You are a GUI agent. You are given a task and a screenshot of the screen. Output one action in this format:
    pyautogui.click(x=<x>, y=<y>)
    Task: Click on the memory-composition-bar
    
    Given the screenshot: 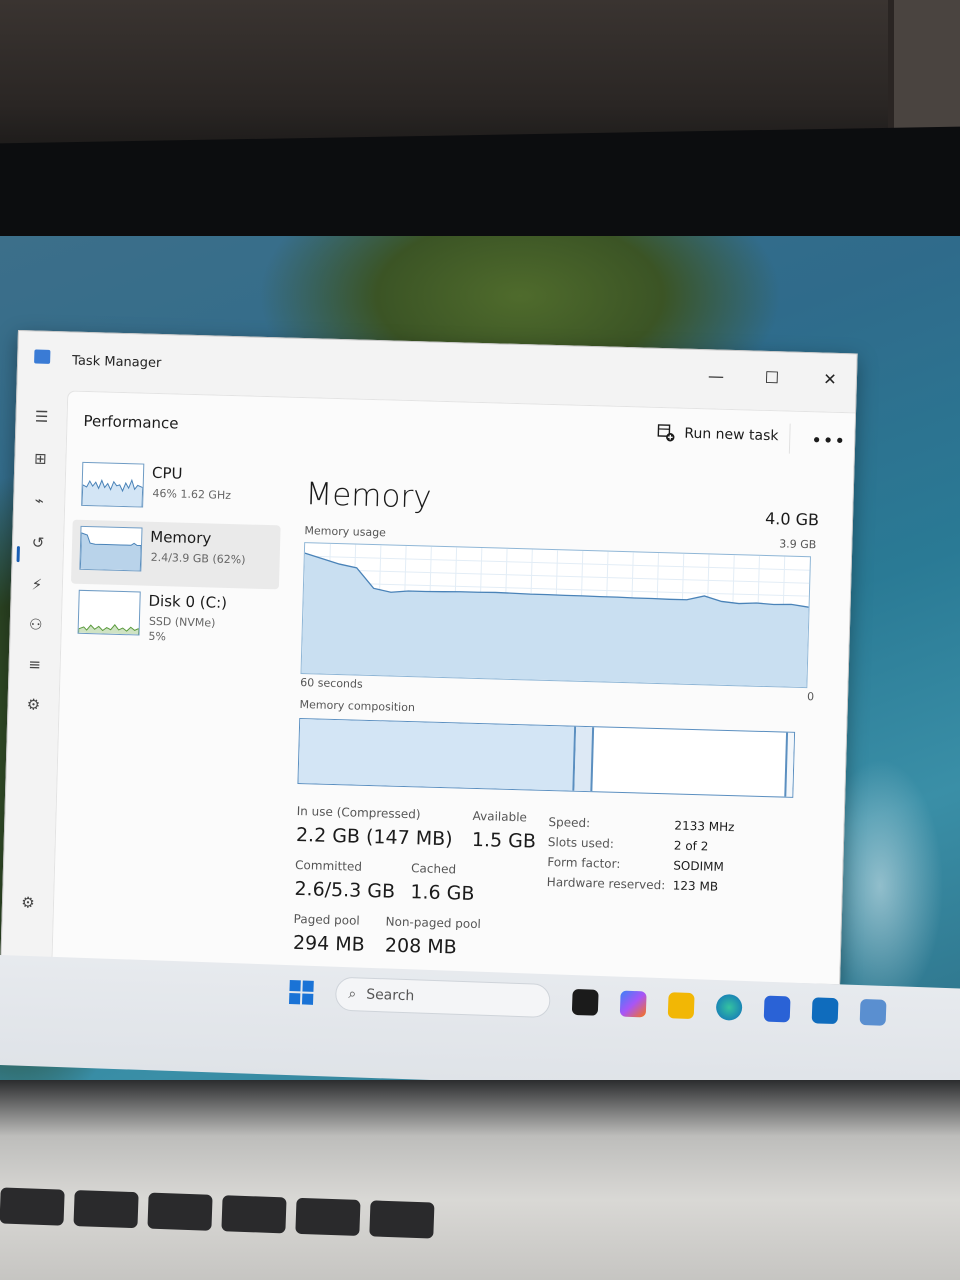 What is the action you would take?
    pyautogui.click(x=546, y=758)
    